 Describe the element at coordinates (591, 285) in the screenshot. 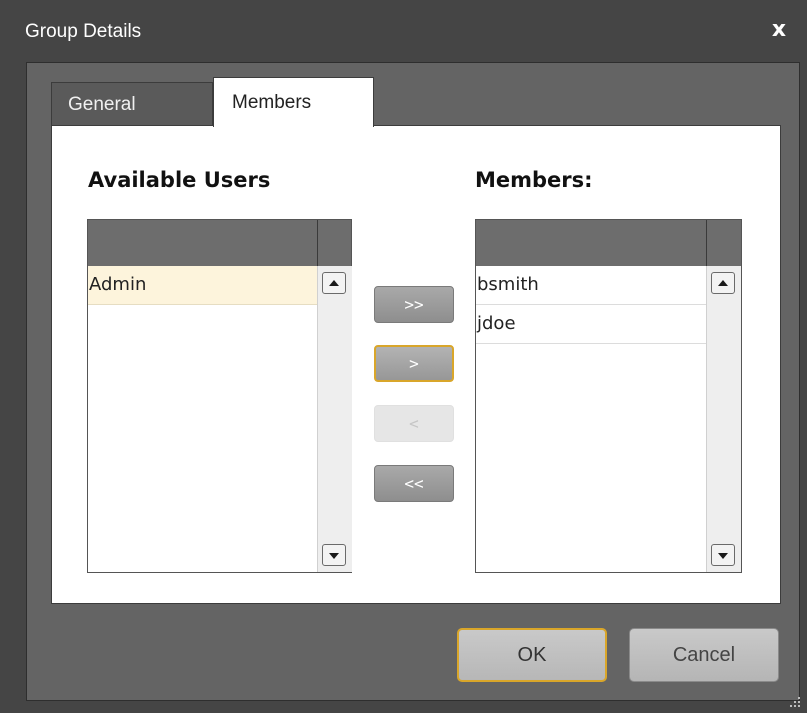

I see `list-item: bsmith` at that location.